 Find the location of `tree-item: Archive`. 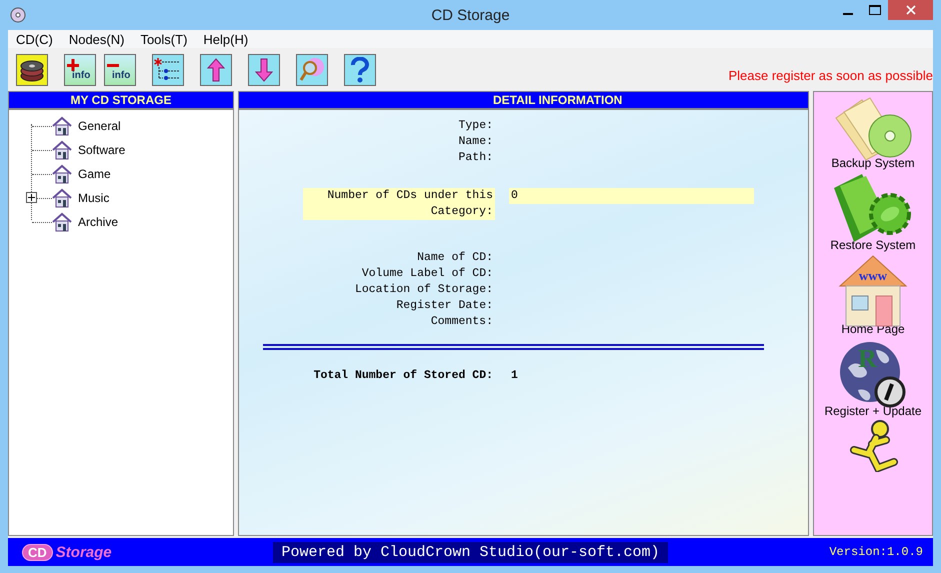

tree-item: Archive is located at coordinates (98, 222).